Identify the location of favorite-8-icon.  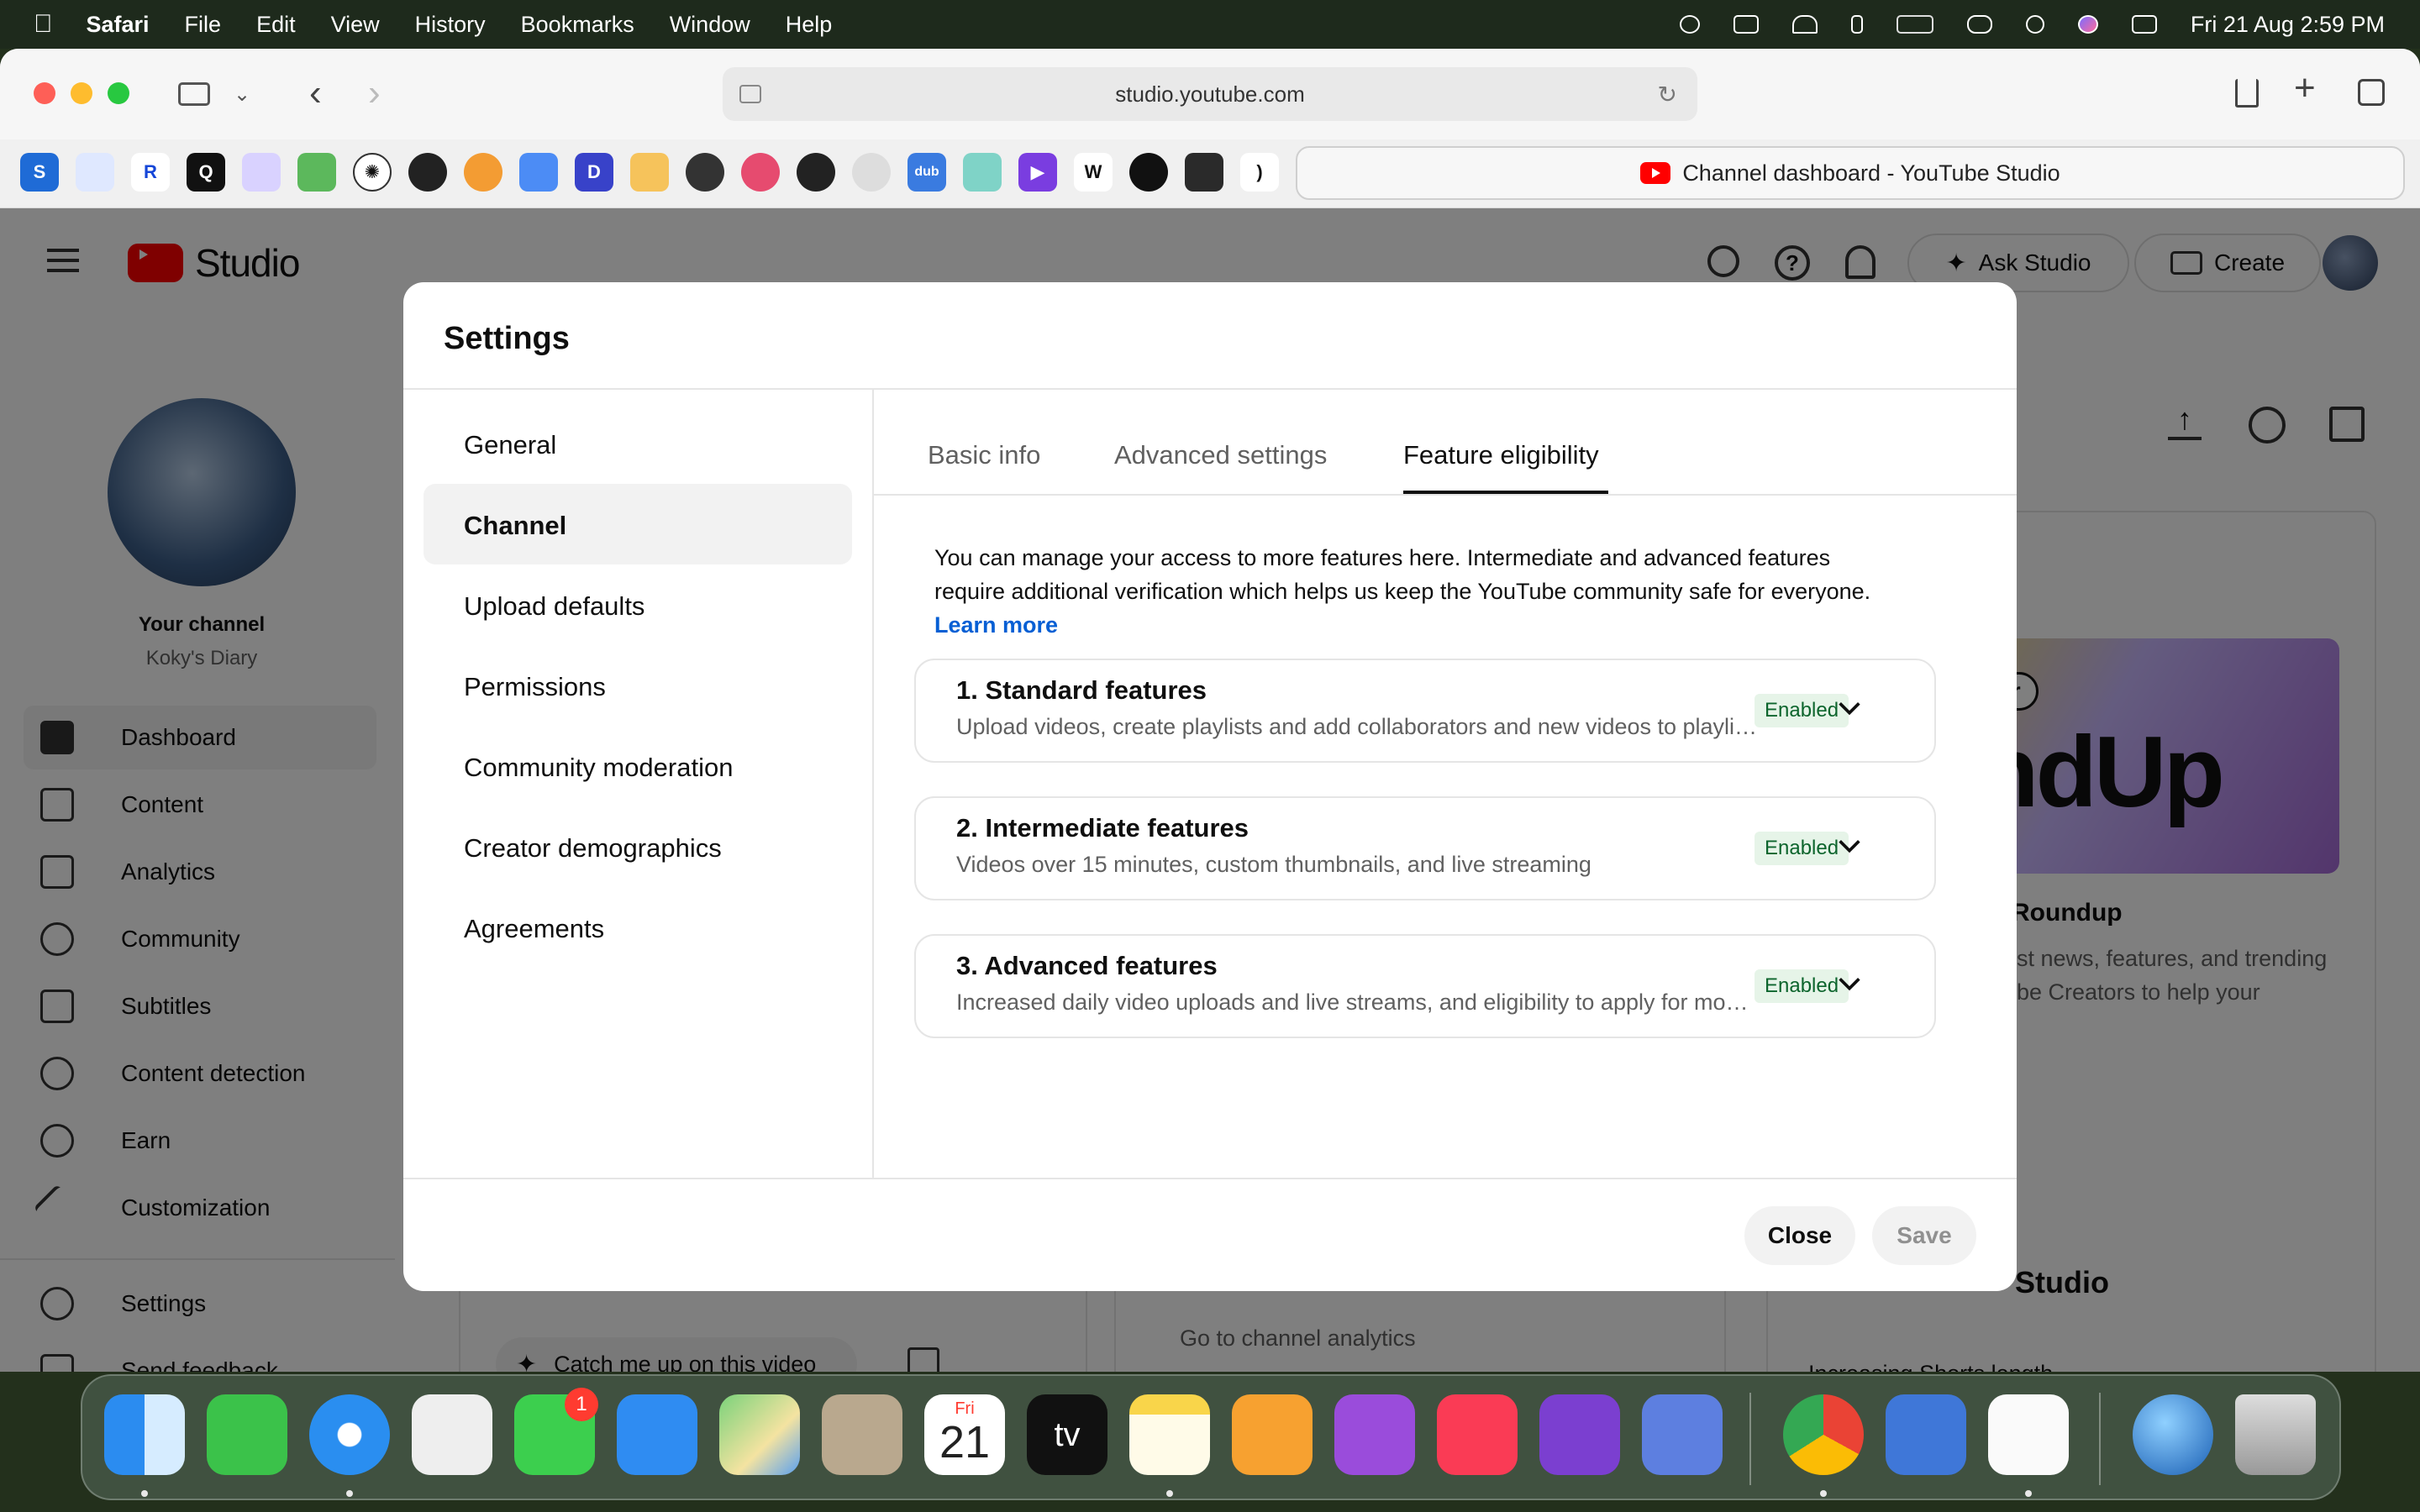
(428, 172).